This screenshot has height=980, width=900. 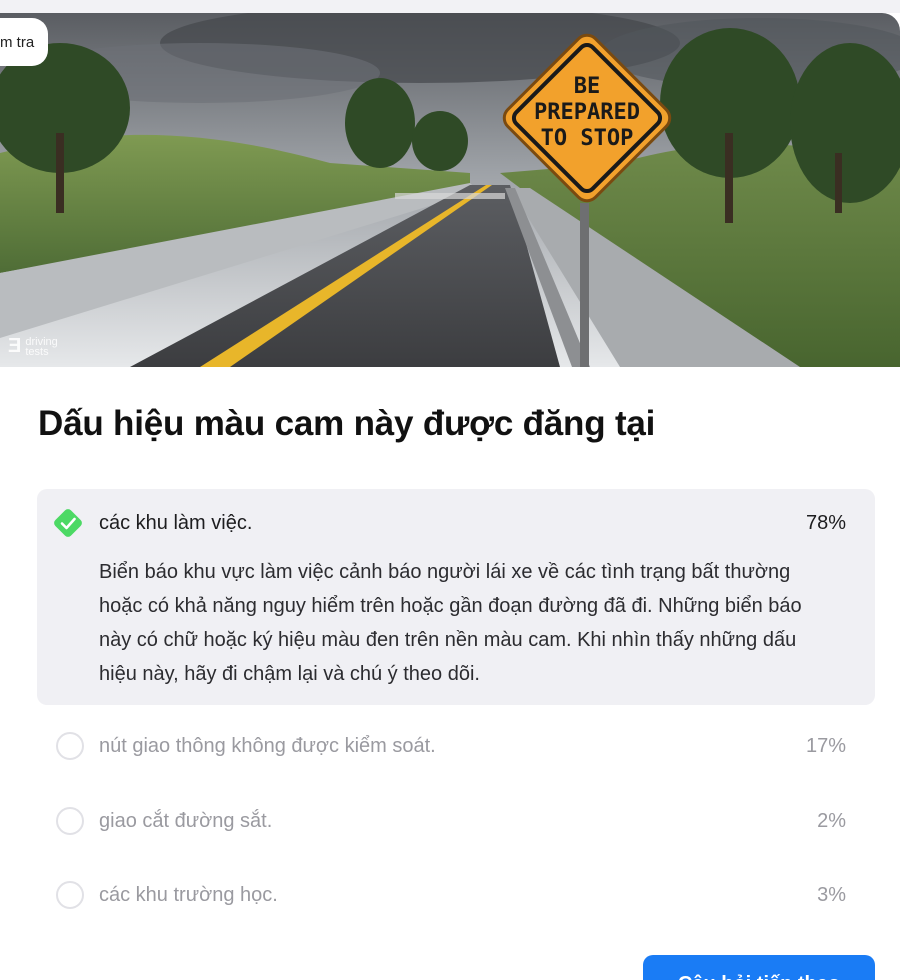 I want to click on answer-label: nút giao thông không được kiểm soát., so click(x=267, y=745).